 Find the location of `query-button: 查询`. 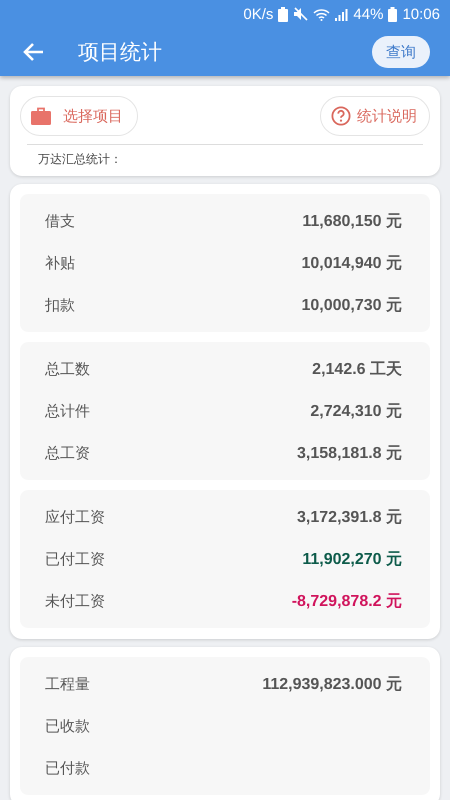

query-button: 查询 is located at coordinates (401, 52).